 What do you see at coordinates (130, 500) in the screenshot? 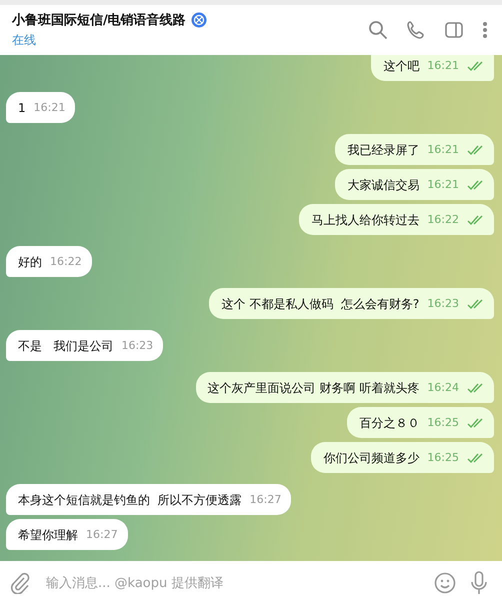
I see `message-text: 本身这个短信就是钓鱼的 所以不方便透露` at bounding box center [130, 500].